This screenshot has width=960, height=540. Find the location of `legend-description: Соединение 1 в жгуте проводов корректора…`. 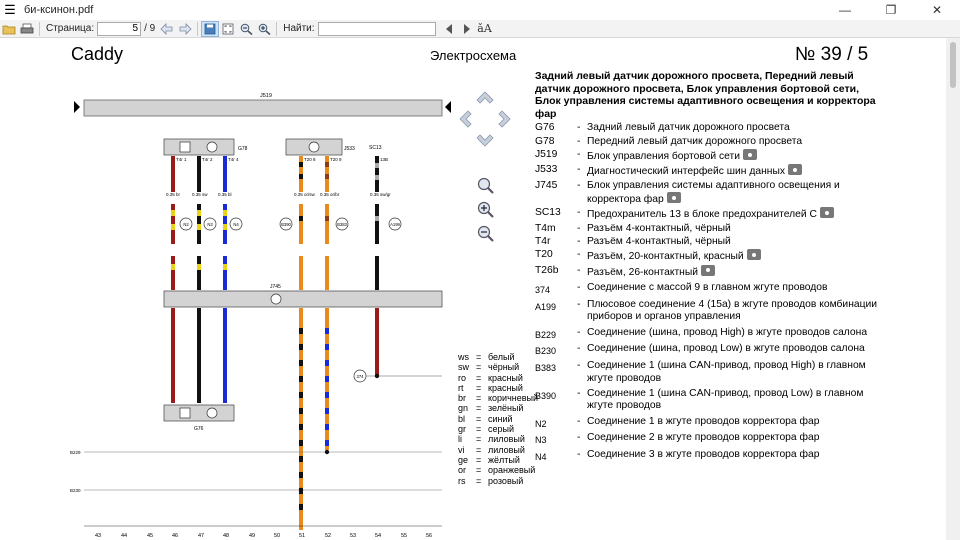

legend-description: Соединение 1 в жгуте проводов корректора… is located at coordinates (733, 422).